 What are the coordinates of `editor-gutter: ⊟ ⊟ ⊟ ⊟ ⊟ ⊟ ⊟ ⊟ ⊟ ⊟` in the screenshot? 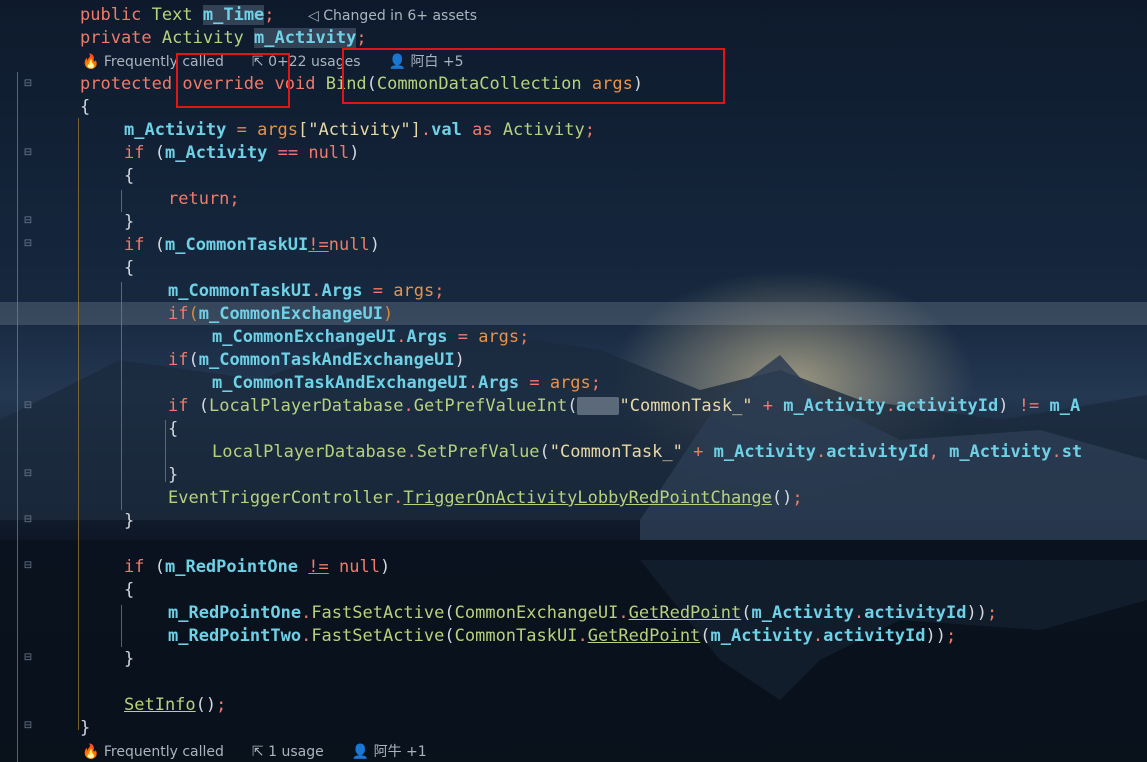 It's located at (83, 381).